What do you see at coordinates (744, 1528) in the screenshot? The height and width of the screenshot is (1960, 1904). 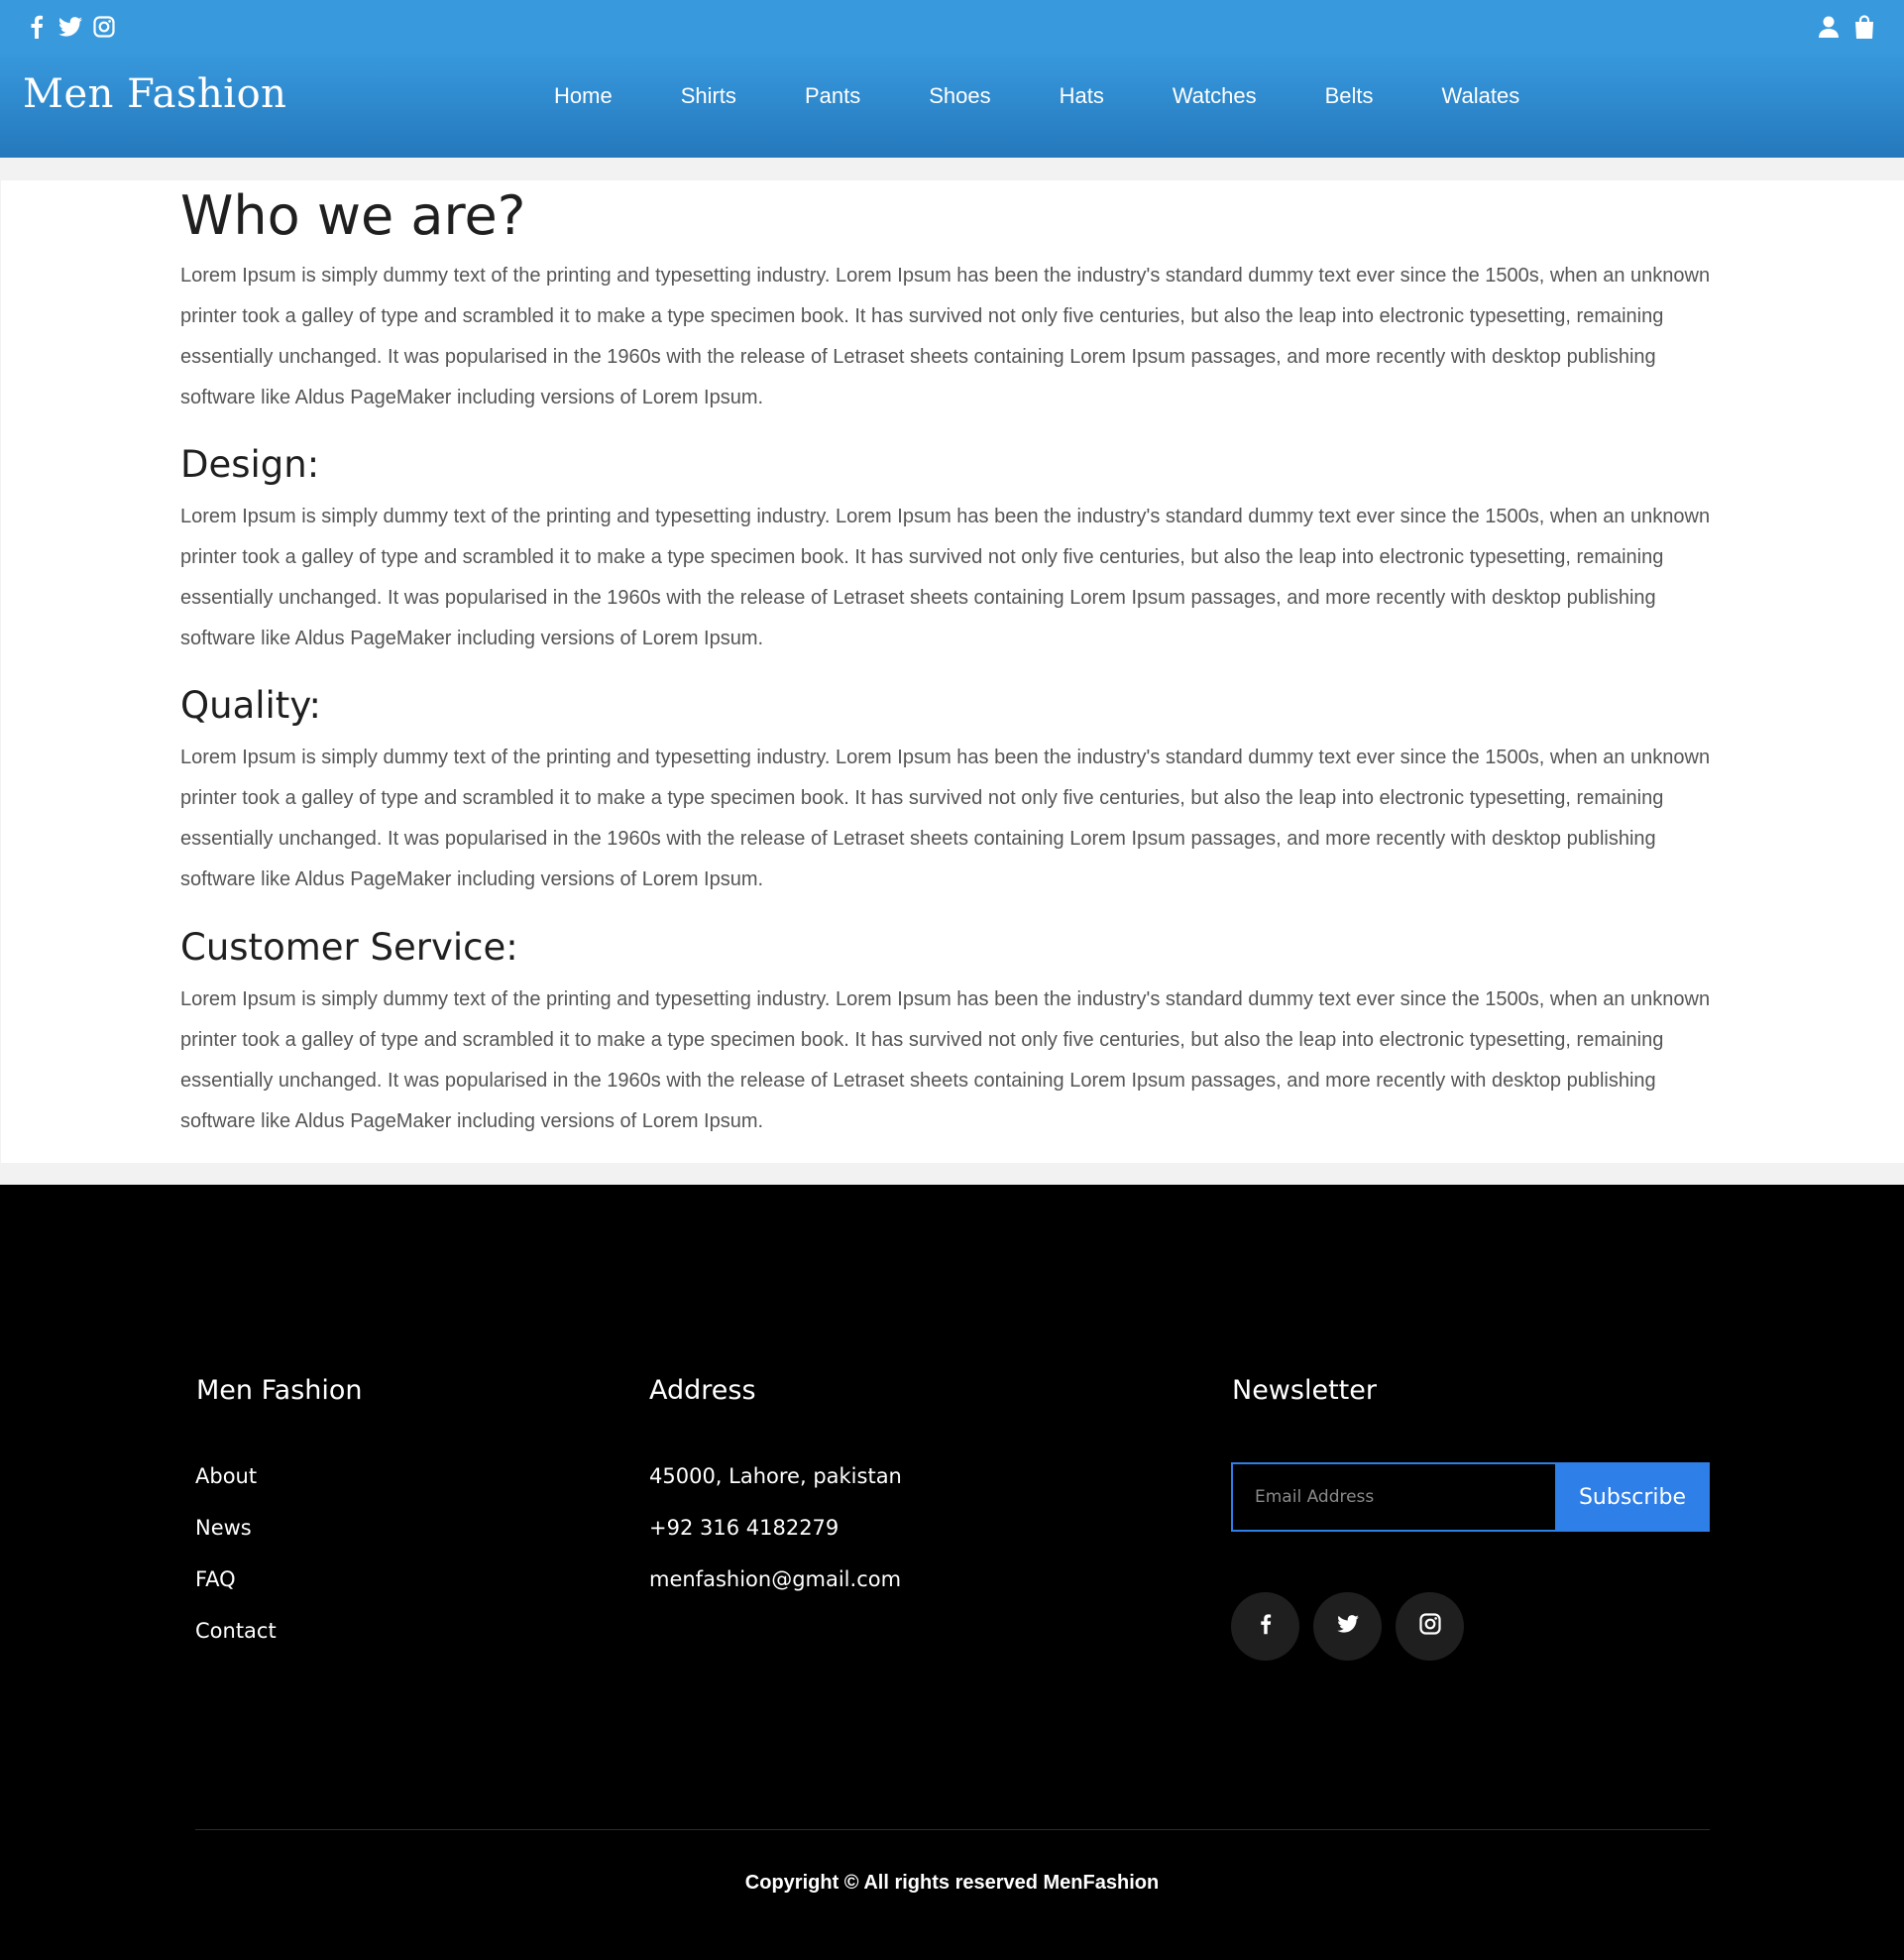 I see `phone-number: +92 316 4182279` at bounding box center [744, 1528].